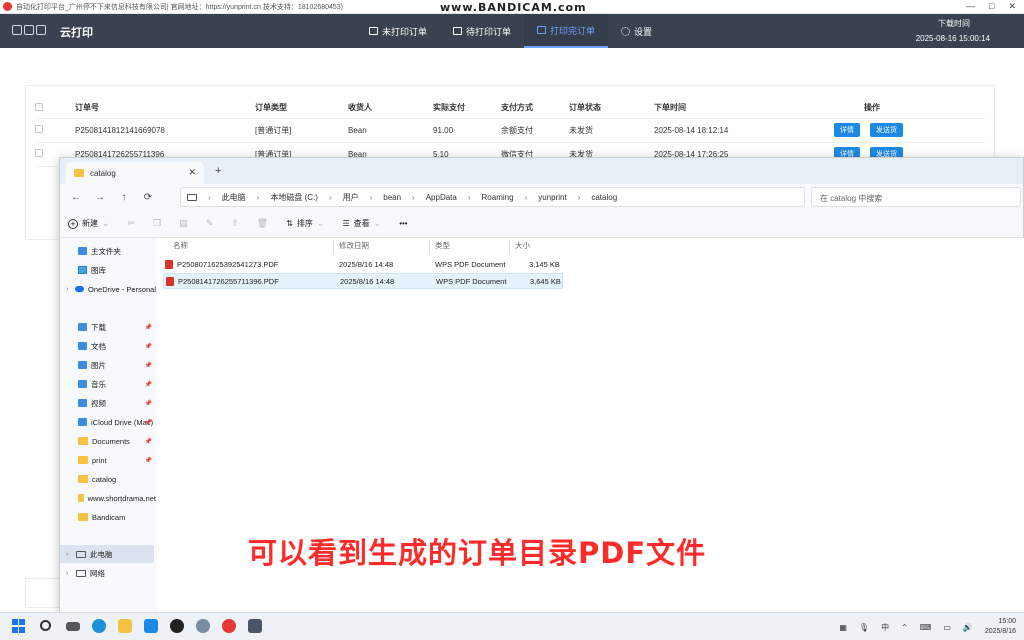 The image size is (1024, 640). Describe the element at coordinates (522, 245) in the screenshot. I see `column-header-size: 大小` at that location.